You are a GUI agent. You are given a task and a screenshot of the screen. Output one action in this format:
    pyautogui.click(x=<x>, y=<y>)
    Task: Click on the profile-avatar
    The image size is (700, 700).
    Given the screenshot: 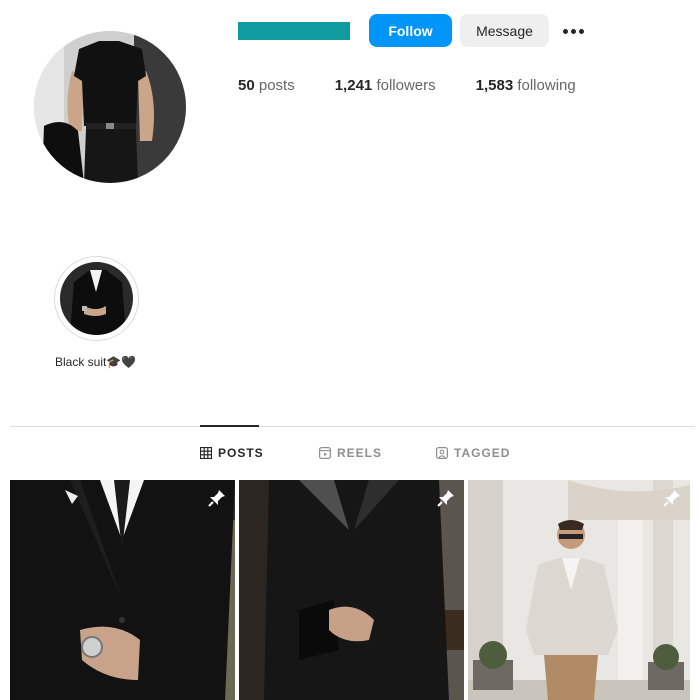 What is the action you would take?
    pyautogui.click(x=110, y=107)
    